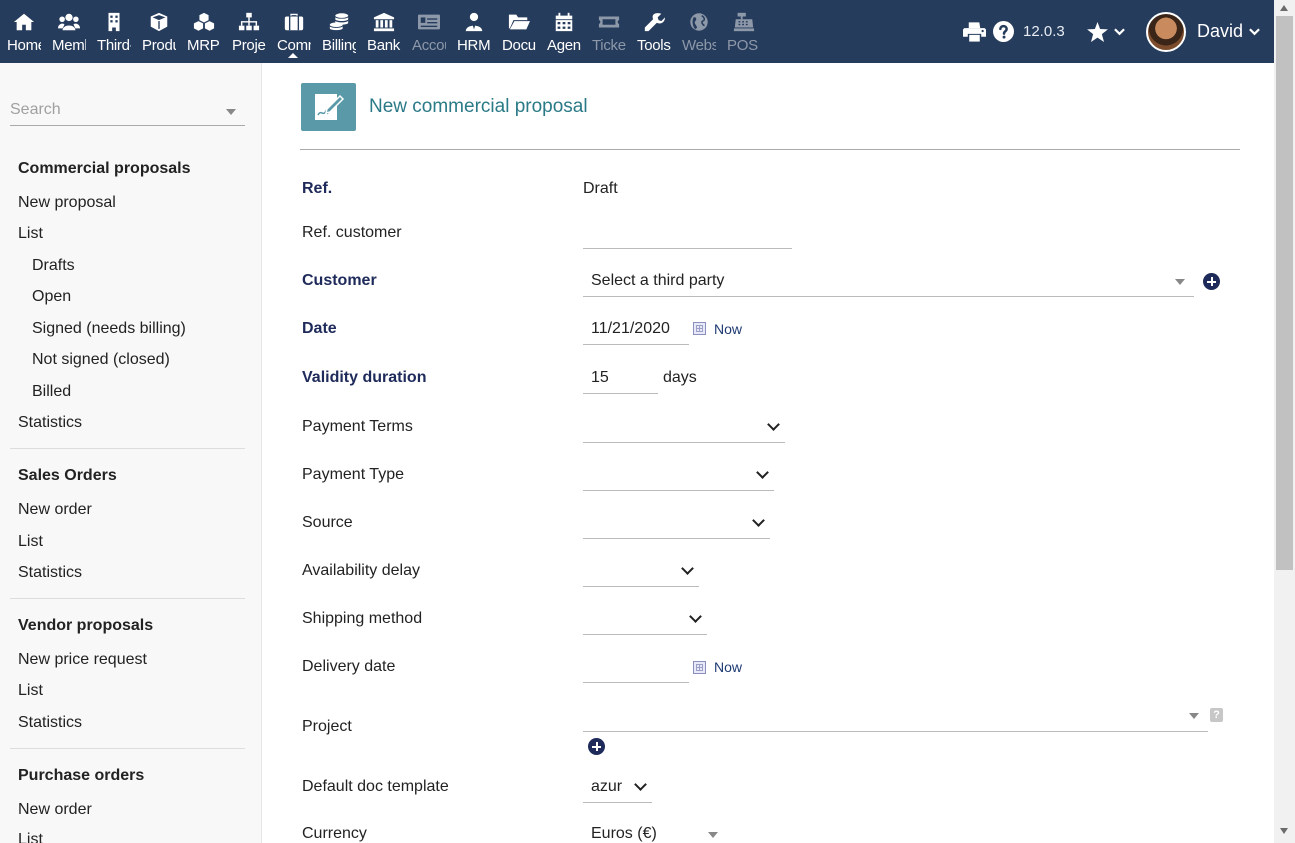  What do you see at coordinates (1220, 31) in the screenshot?
I see `user-name: David` at bounding box center [1220, 31].